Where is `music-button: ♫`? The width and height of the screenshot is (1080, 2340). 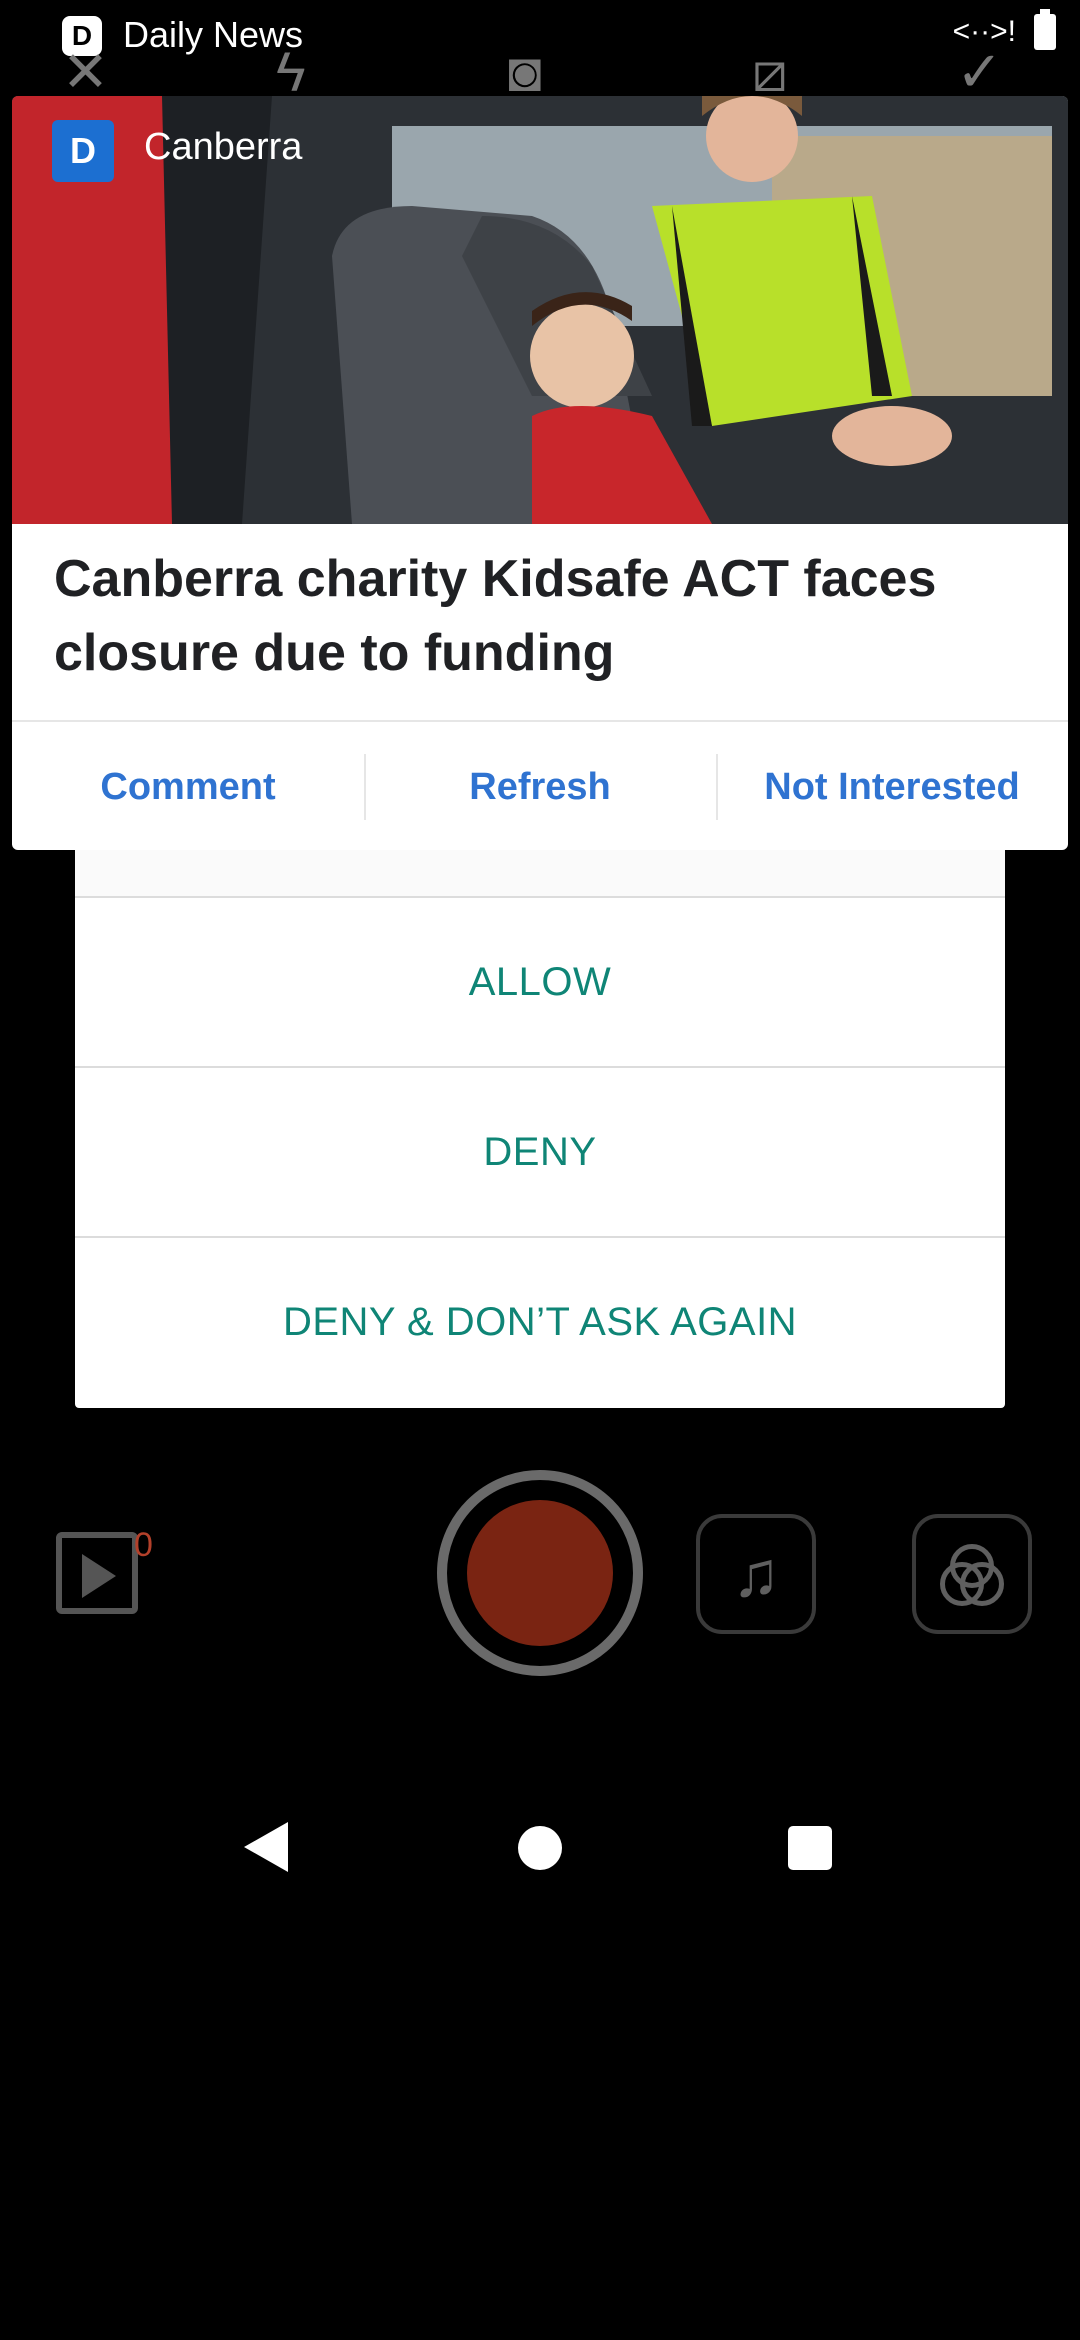 music-button: ♫ is located at coordinates (756, 1574).